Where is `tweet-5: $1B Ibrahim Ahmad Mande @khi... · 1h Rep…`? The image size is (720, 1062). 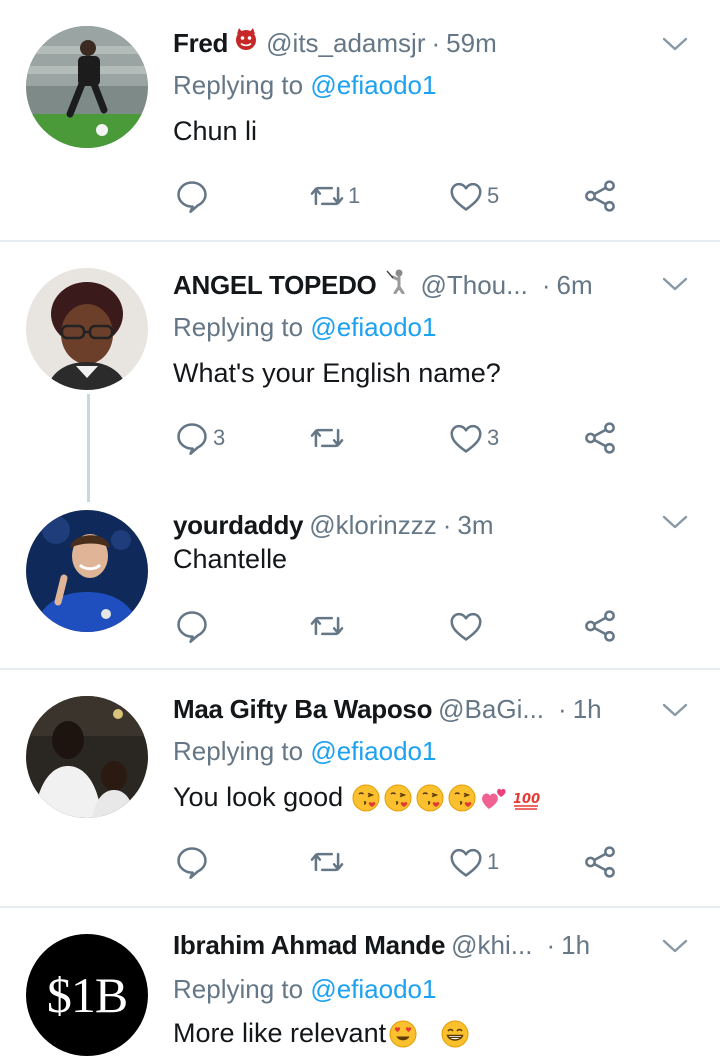 tweet-5: $1B Ibrahim Ahmad Mande @khi... · 1h Rep… is located at coordinates (360, 985).